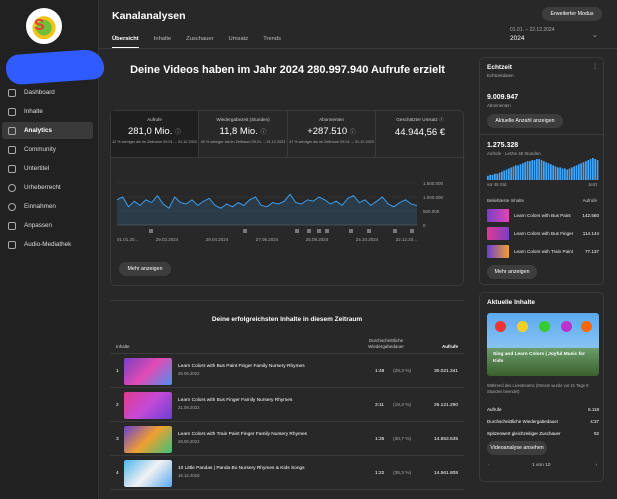 Image resolution: width=617 pixels, height=499 pixels. I want to click on popular-item-views: 142.560, so click(590, 215).